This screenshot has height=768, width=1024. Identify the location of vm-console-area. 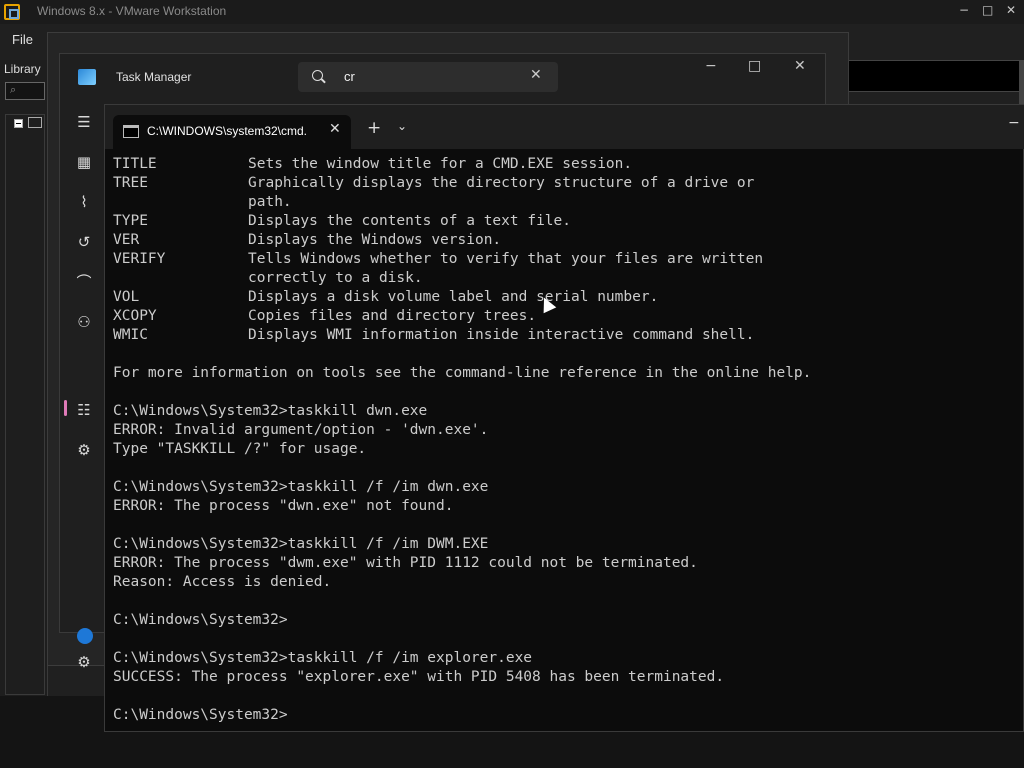
(934, 76).